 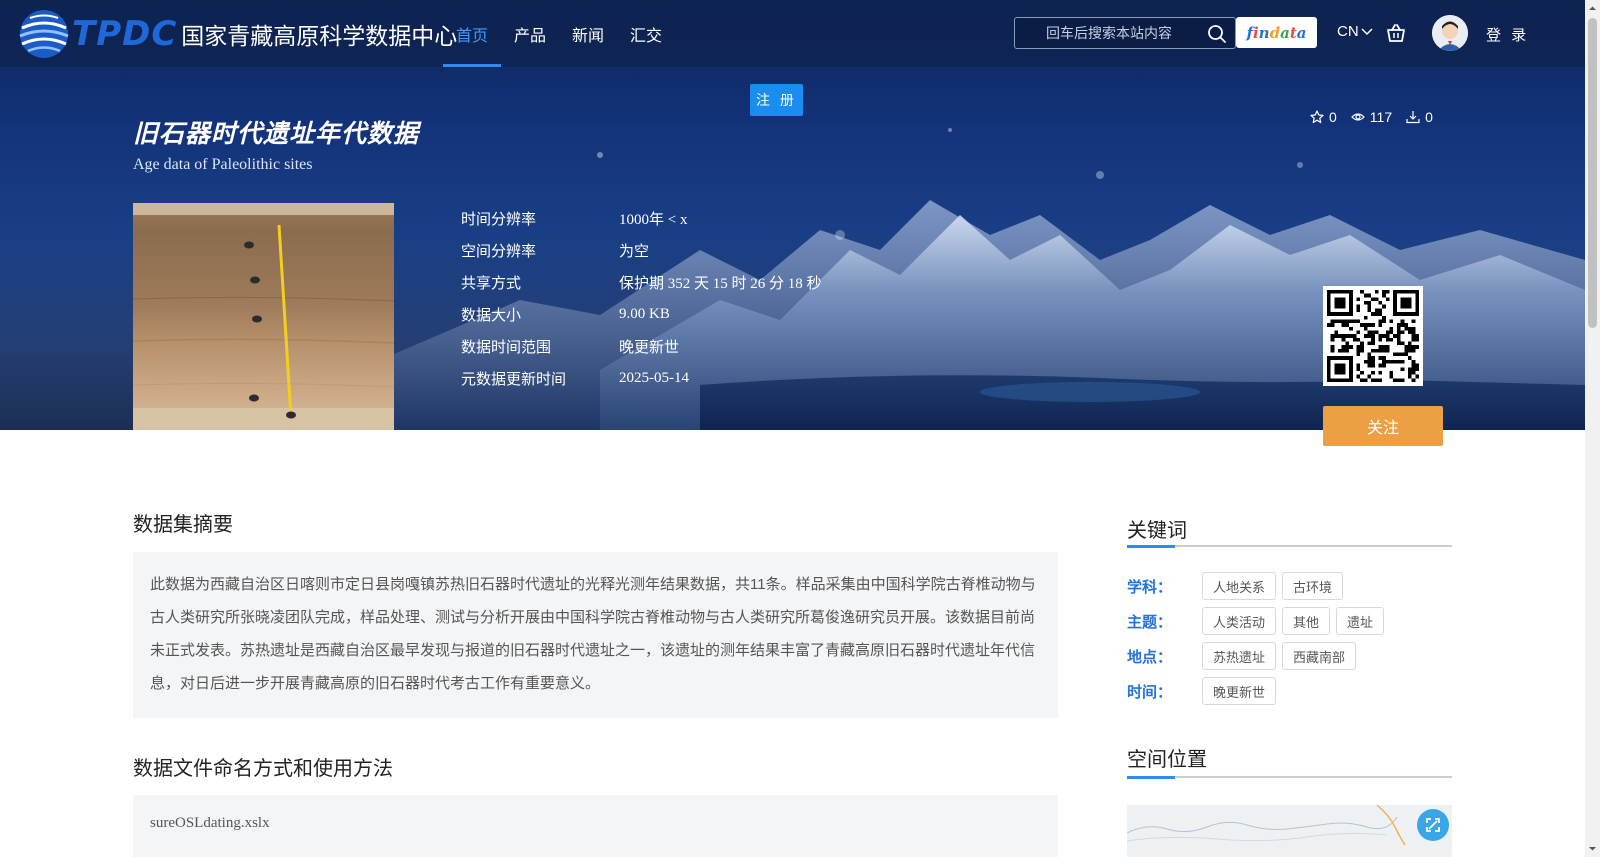 I want to click on keyword-row-time: 时间： 晚更新世, so click(x=1204, y=691).